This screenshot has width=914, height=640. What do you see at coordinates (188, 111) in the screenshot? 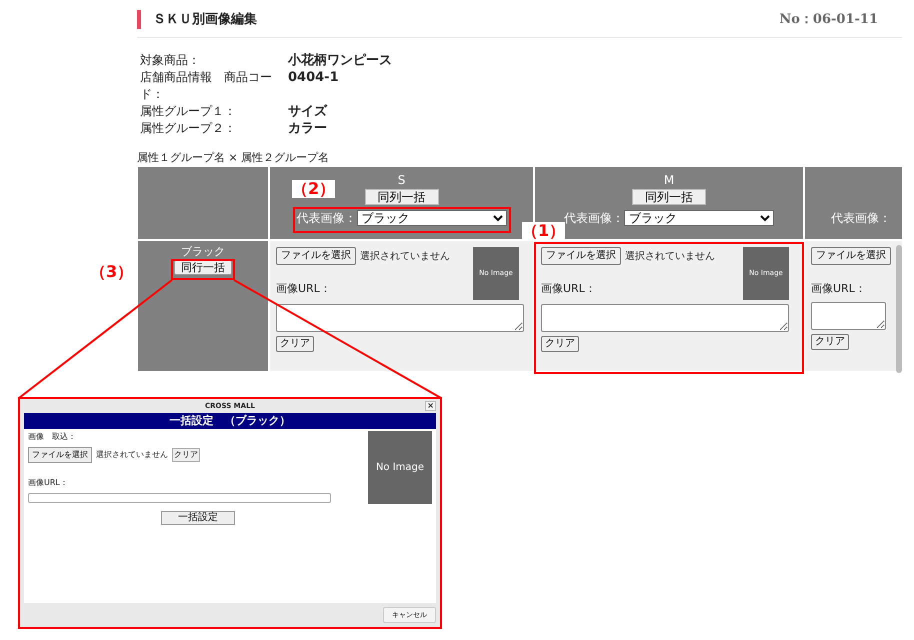
I see `field-label: 属性グループ１：` at bounding box center [188, 111].